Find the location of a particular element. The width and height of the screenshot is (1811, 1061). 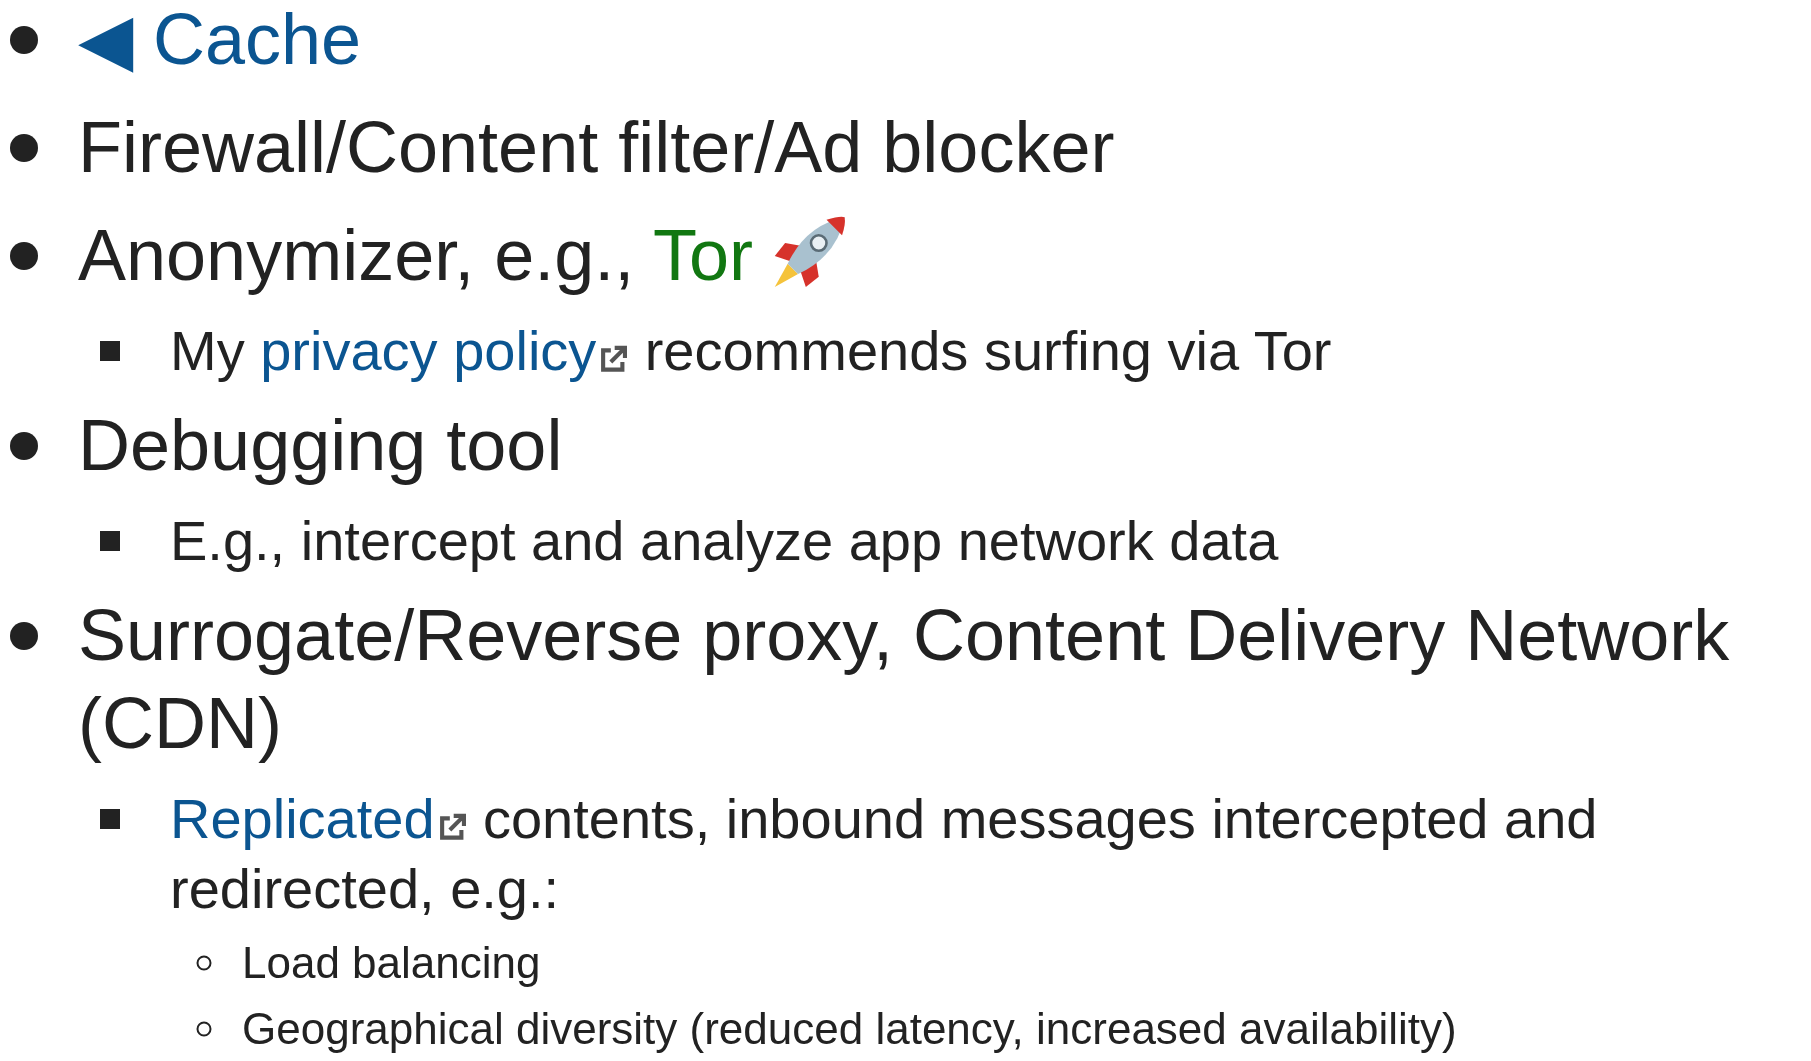

link: privacy policy is located at coordinates (428, 351).